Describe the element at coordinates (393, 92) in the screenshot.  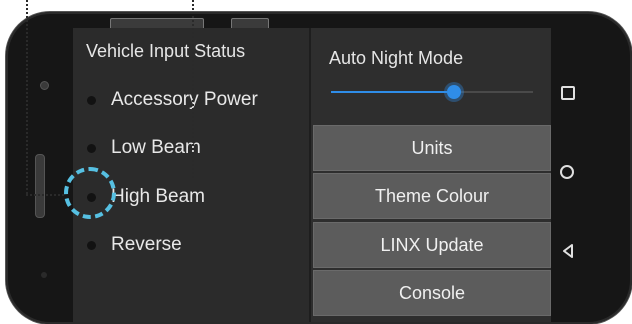
I see `slider-fill` at that location.